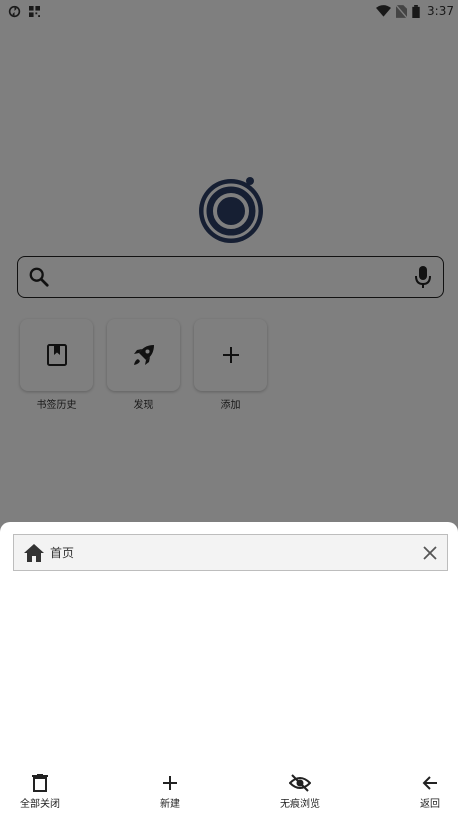 The width and height of the screenshot is (458, 820). What do you see at coordinates (62, 553) in the screenshot?
I see `tab-title: 首页` at bounding box center [62, 553].